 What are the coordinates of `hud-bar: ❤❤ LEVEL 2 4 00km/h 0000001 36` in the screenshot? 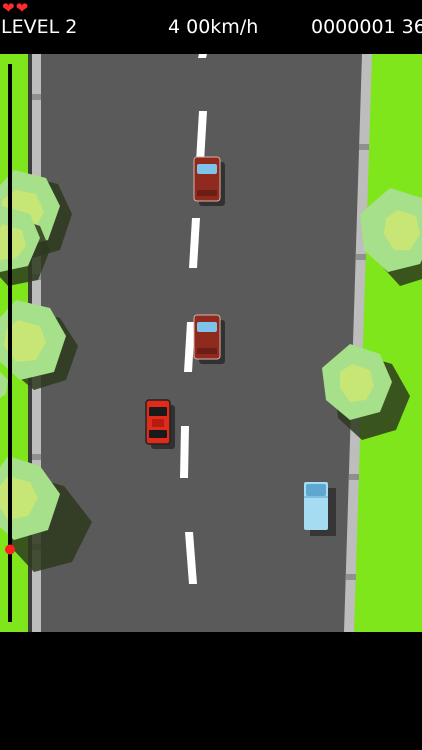 It's located at (211, 27).